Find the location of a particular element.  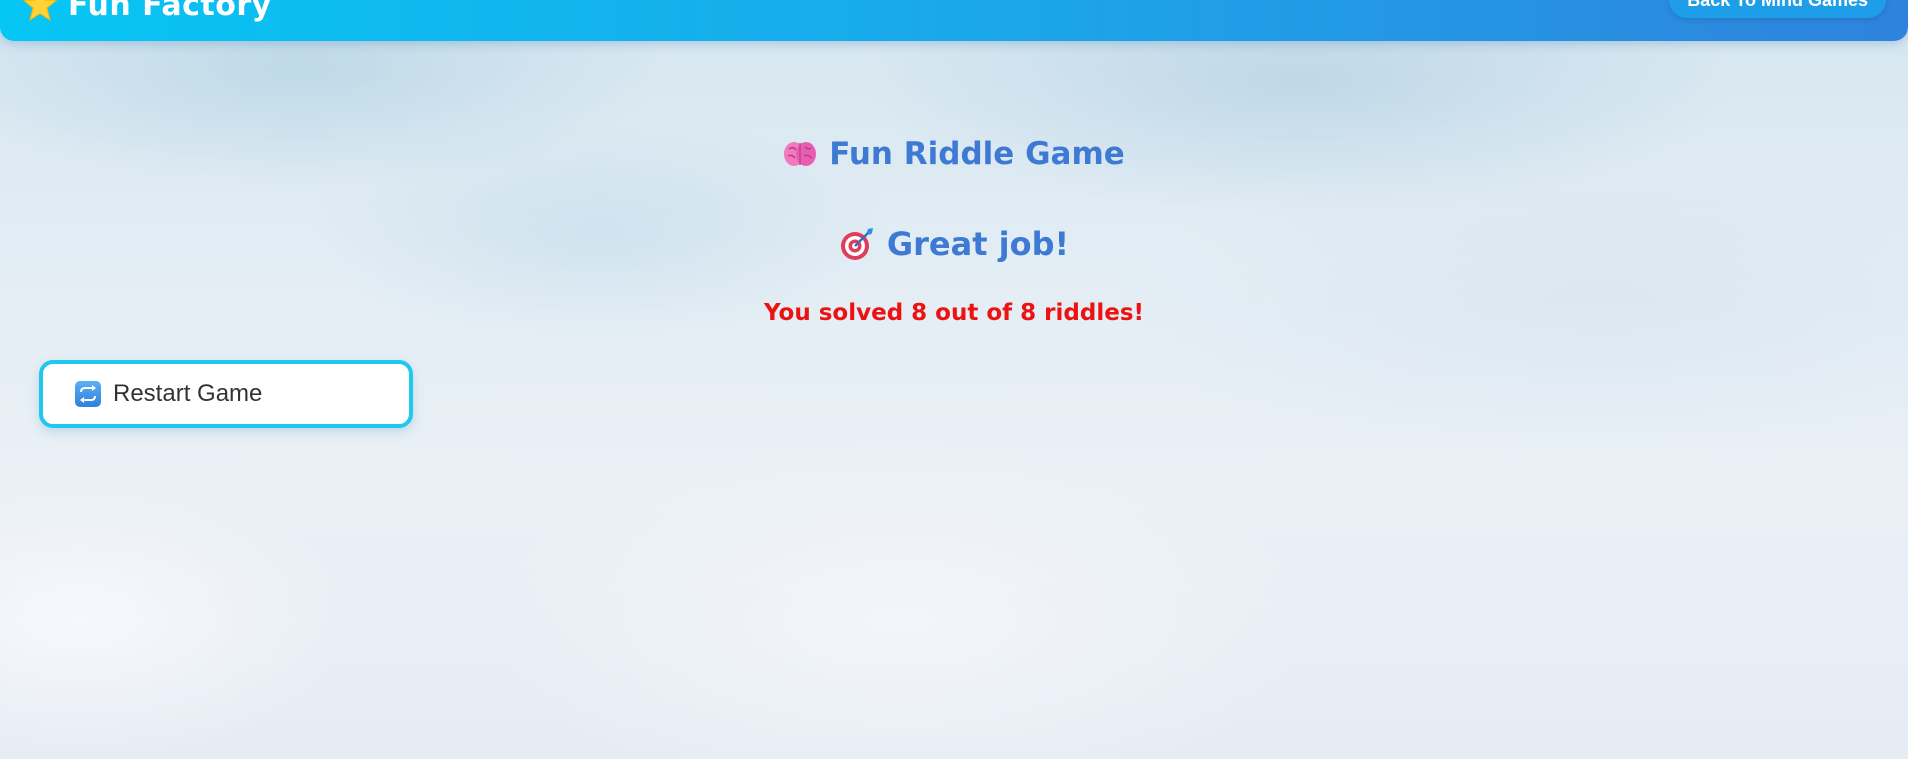

brain-icon is located at coordinates (800, 154).